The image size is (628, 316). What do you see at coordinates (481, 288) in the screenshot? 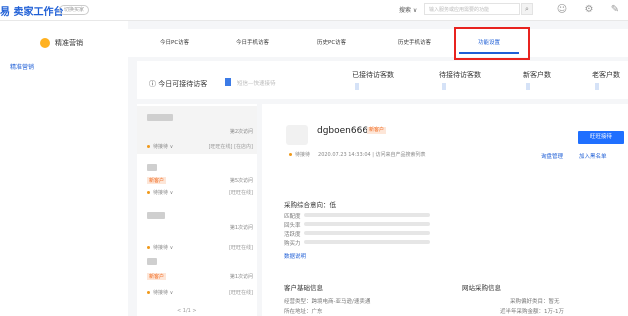
I see `purchase-info-title: 网站采购信息` at bounding box center [481, 288].